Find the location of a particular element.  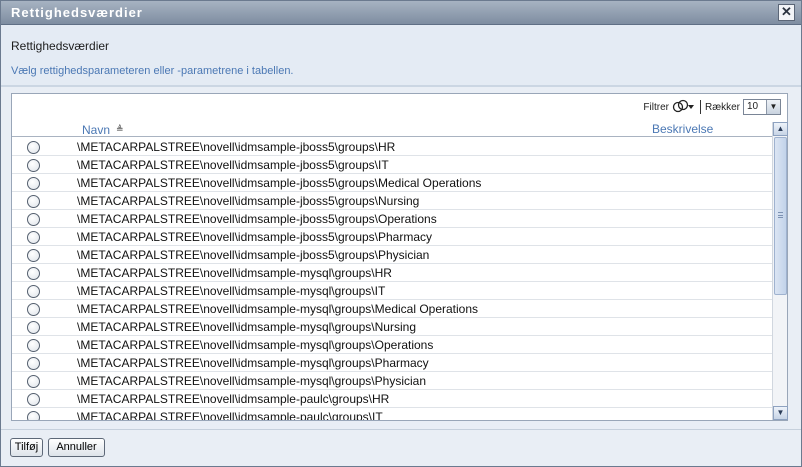

footer-divider is located at coordinates (401, 429).